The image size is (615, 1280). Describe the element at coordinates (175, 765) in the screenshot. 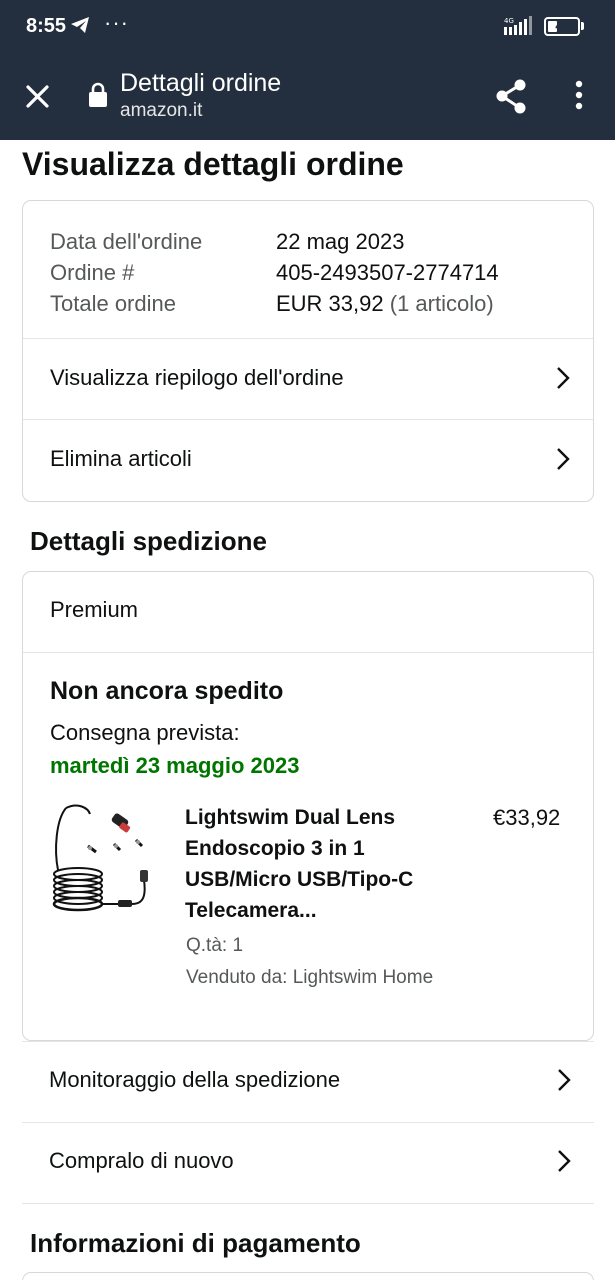

I see `delivery-estimate-date: martedì 23 maggio 2023` at that location.